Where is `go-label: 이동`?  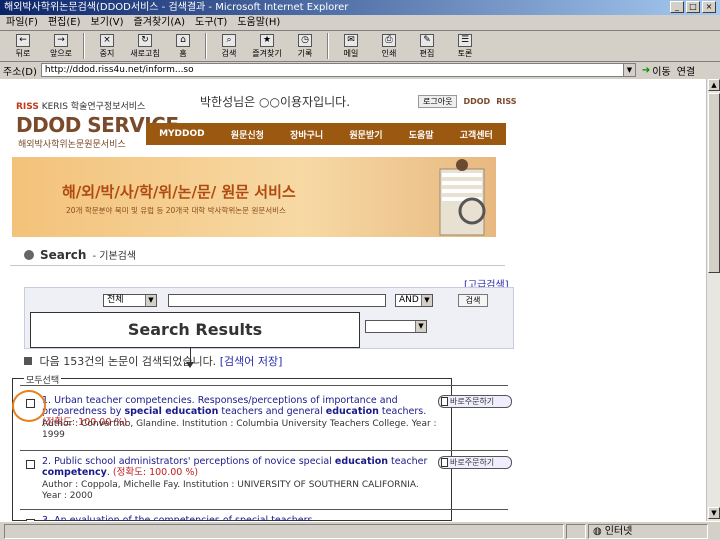
go-label: 이동 is located at coordinates (661, 72).